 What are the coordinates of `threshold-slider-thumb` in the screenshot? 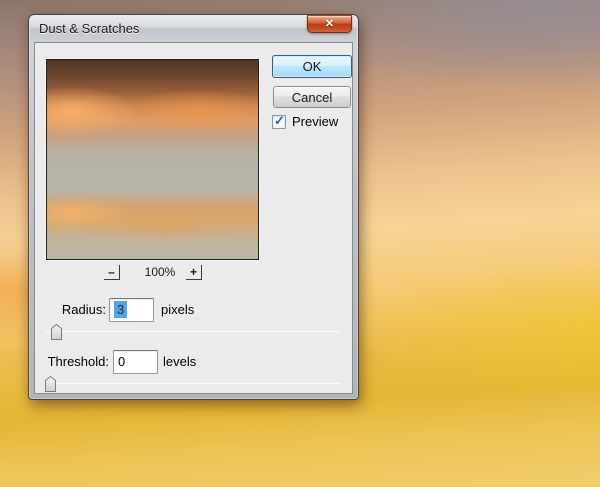 It's located at (50, 383).